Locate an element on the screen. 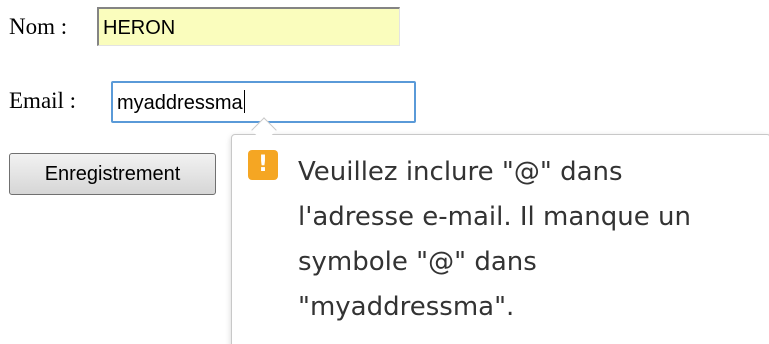  nom-label: Nom : is located at coordinates (38, 26).